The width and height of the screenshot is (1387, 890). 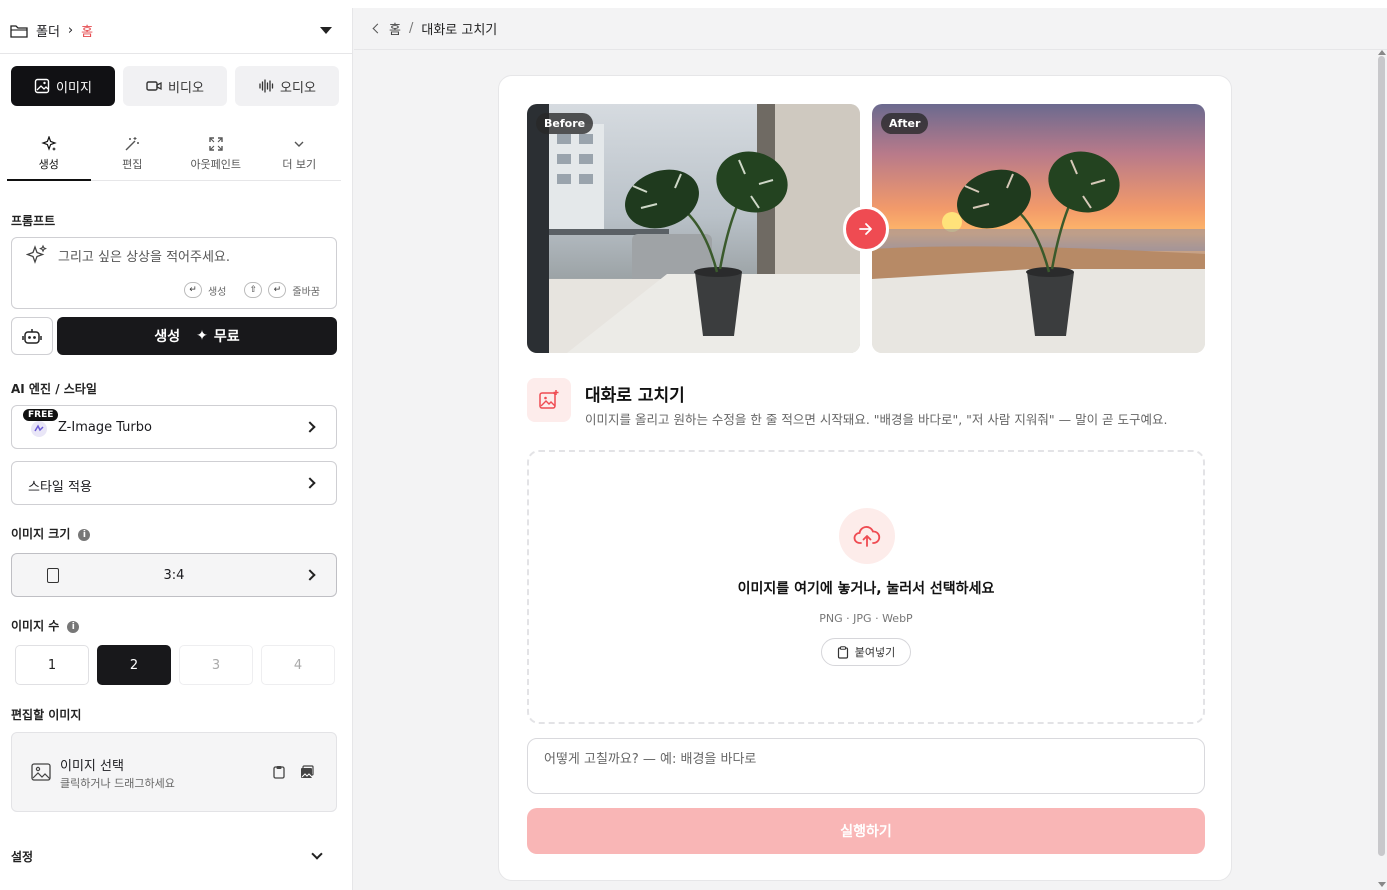 I want to click on shift-key-icon: ⇧, so click(x=253, y=290).